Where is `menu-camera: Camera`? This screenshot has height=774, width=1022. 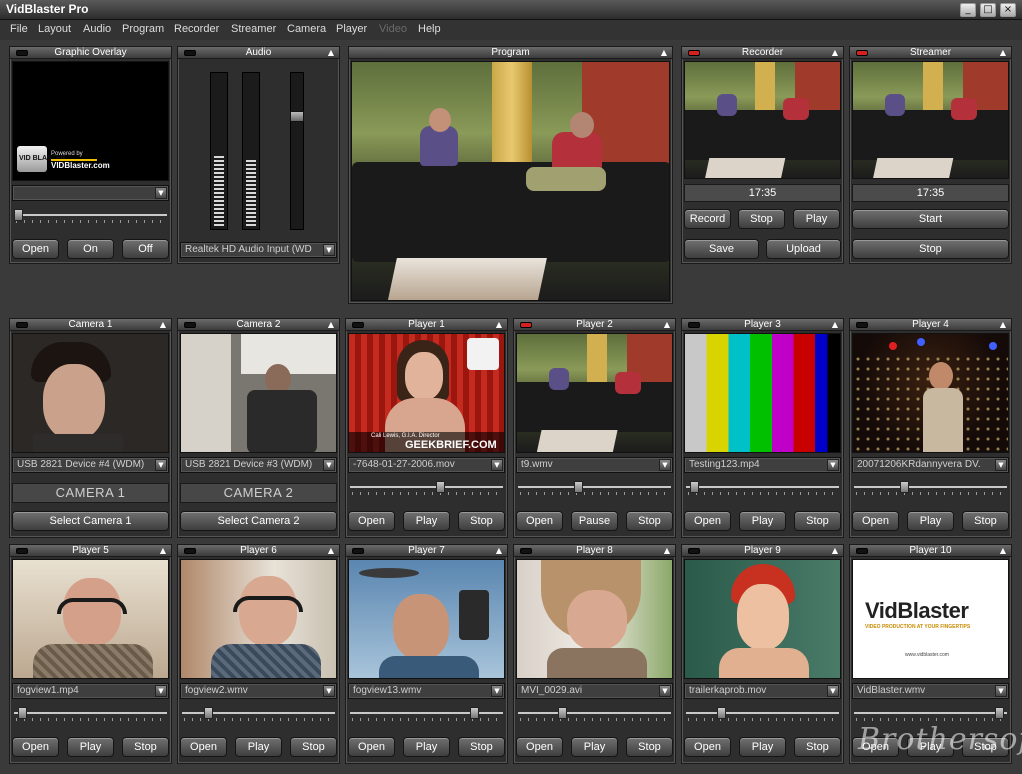 menu-camera: Camera is located at coordinates (306, 29).